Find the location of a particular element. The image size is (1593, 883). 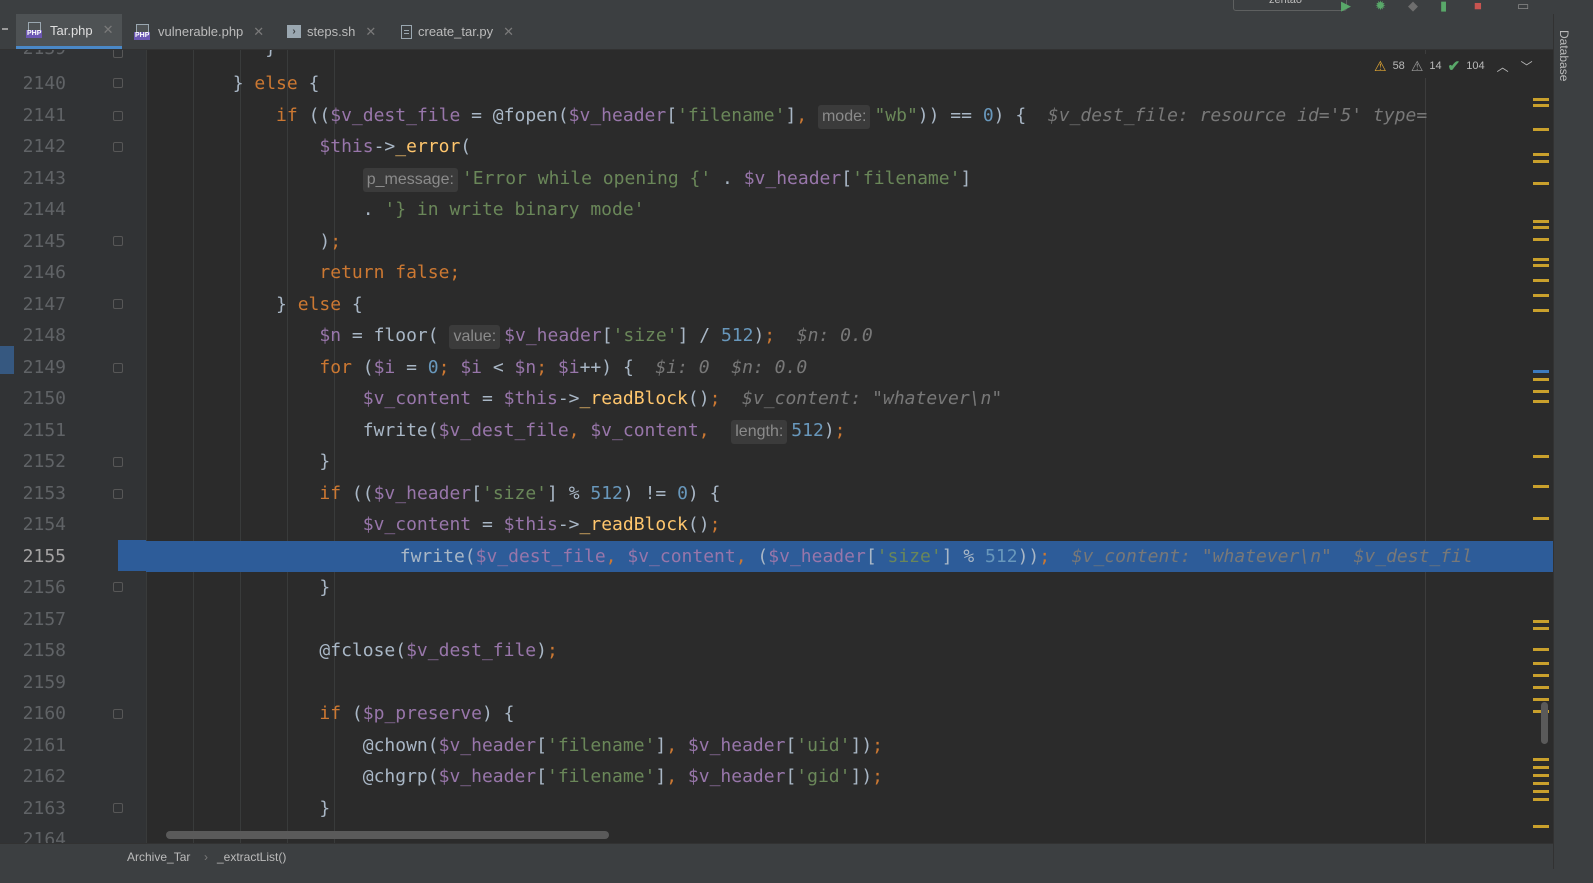

tab-label: Tar.php is located at coordinates (71, 30).